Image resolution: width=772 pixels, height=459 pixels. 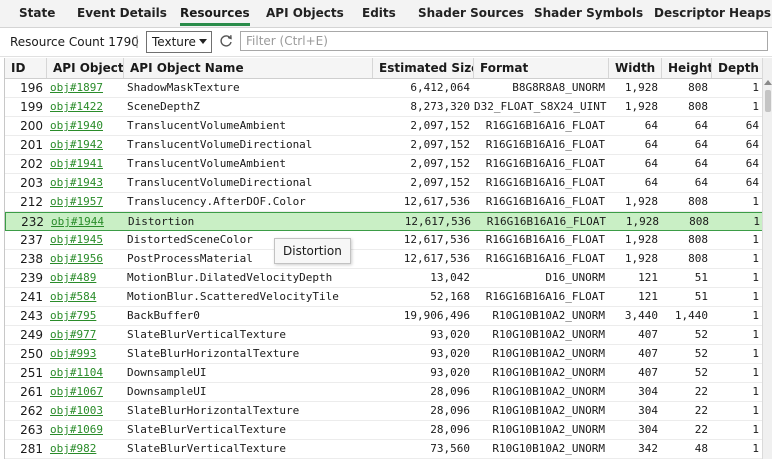 I want to click on cell-api-object-name: Distortion, so click(x=161, y=221).